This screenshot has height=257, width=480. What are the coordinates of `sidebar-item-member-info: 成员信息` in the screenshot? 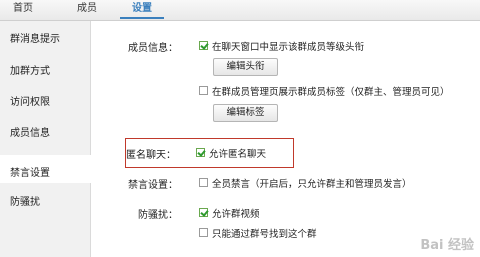 It's located at (30, 131).